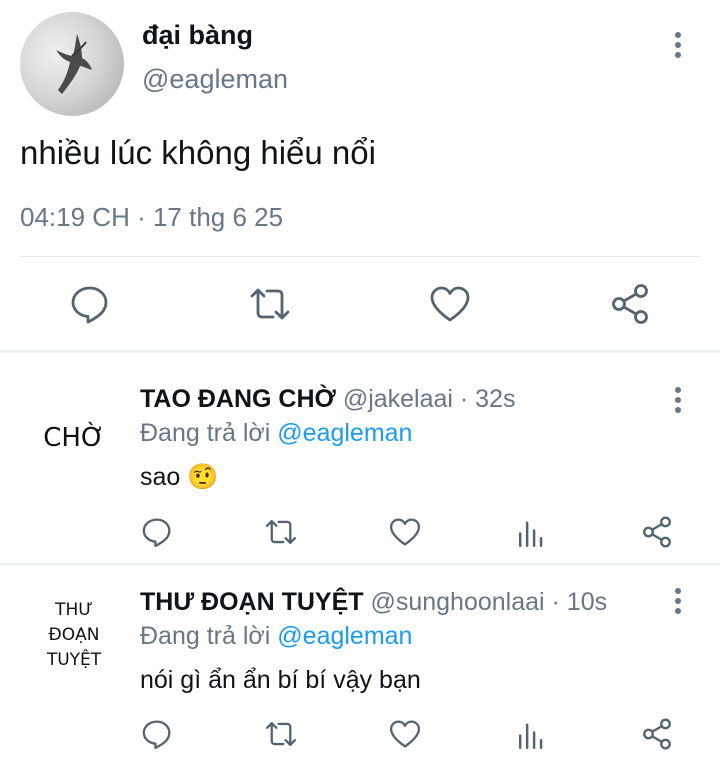  I want to click on reply-time: · 32s, so click(484, 399).